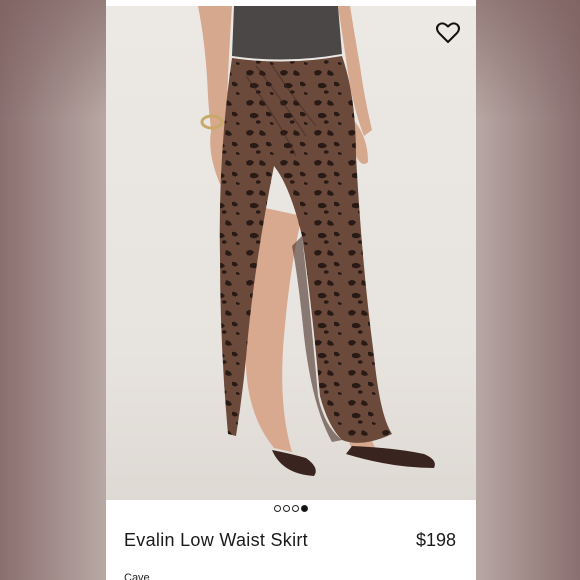 Image resolution: width=580 pixels, height=580 pixels. I want to click on product-info: Evalin Low Waist Skirt $198, so click(290, 540).